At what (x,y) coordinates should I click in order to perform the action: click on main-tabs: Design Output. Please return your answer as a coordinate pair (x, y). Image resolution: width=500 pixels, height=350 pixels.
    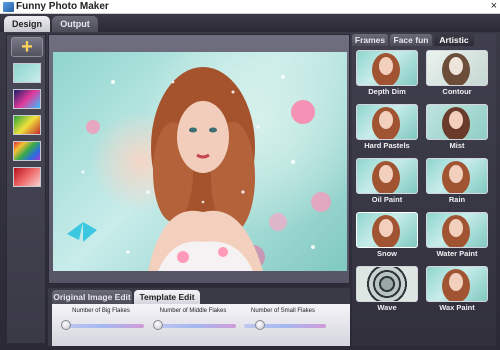
    Looking at the image, I should click on (250, 23).